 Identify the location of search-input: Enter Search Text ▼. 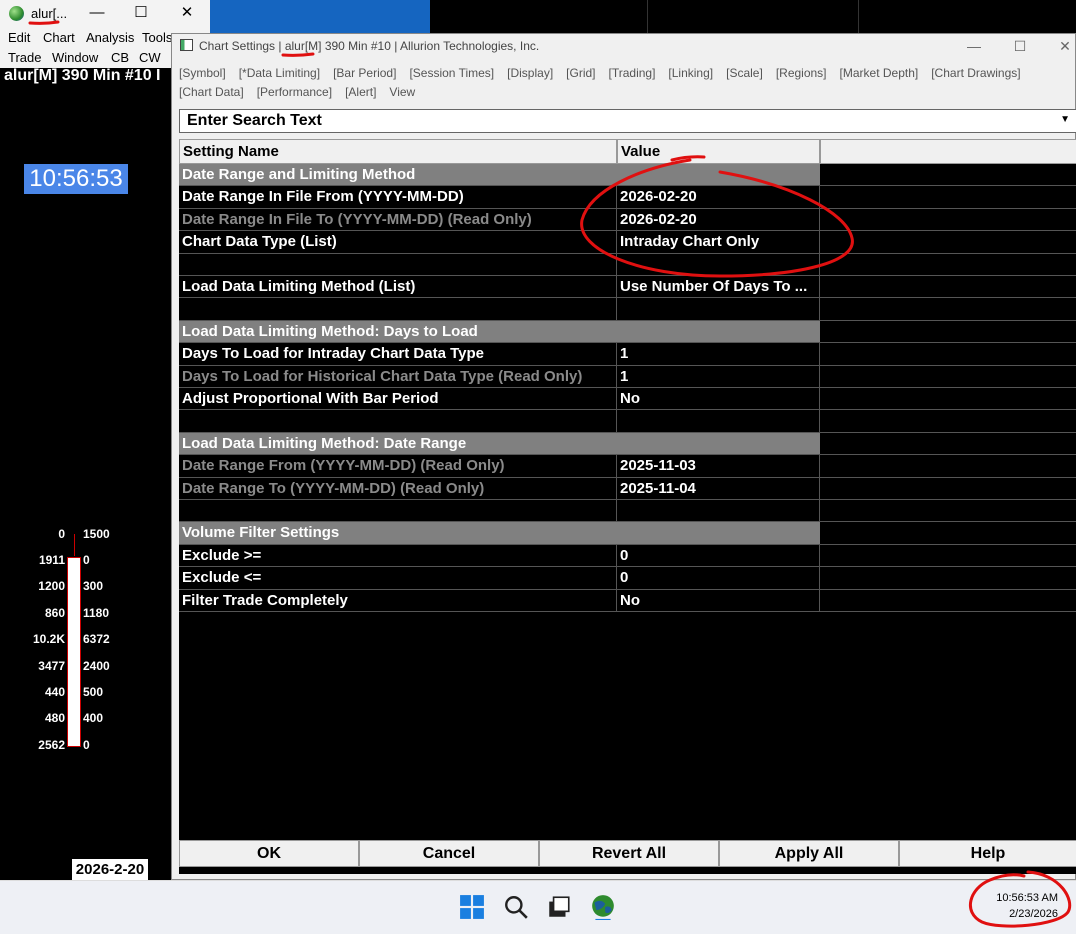
(627, 121).